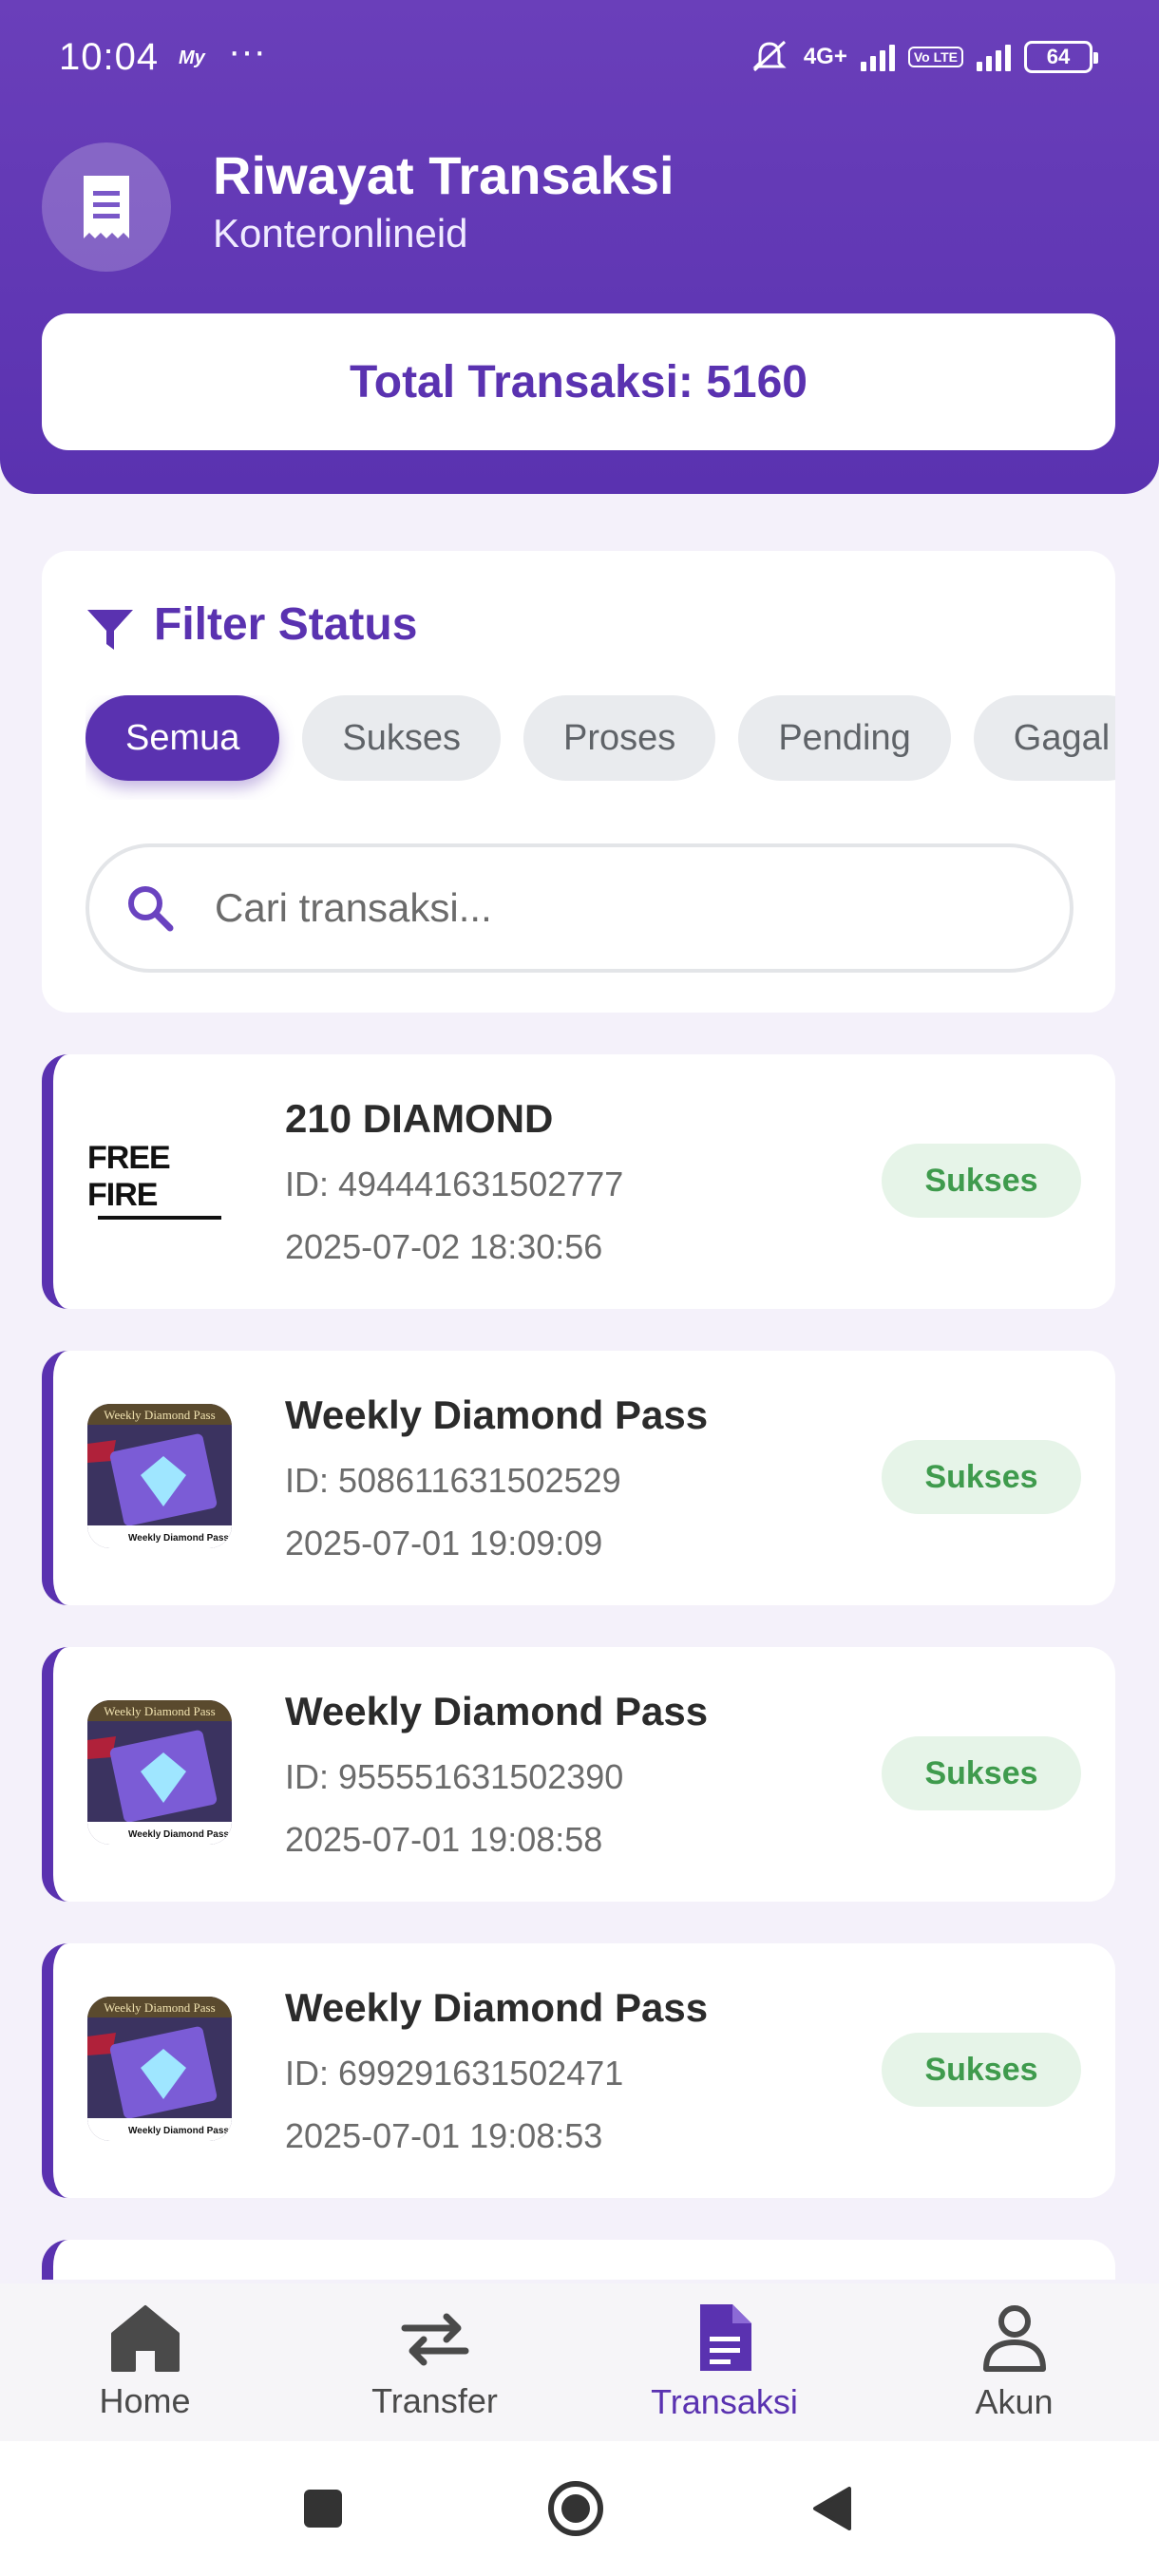  I want to click on nav-akun: Akun, so click(1014, 2362).